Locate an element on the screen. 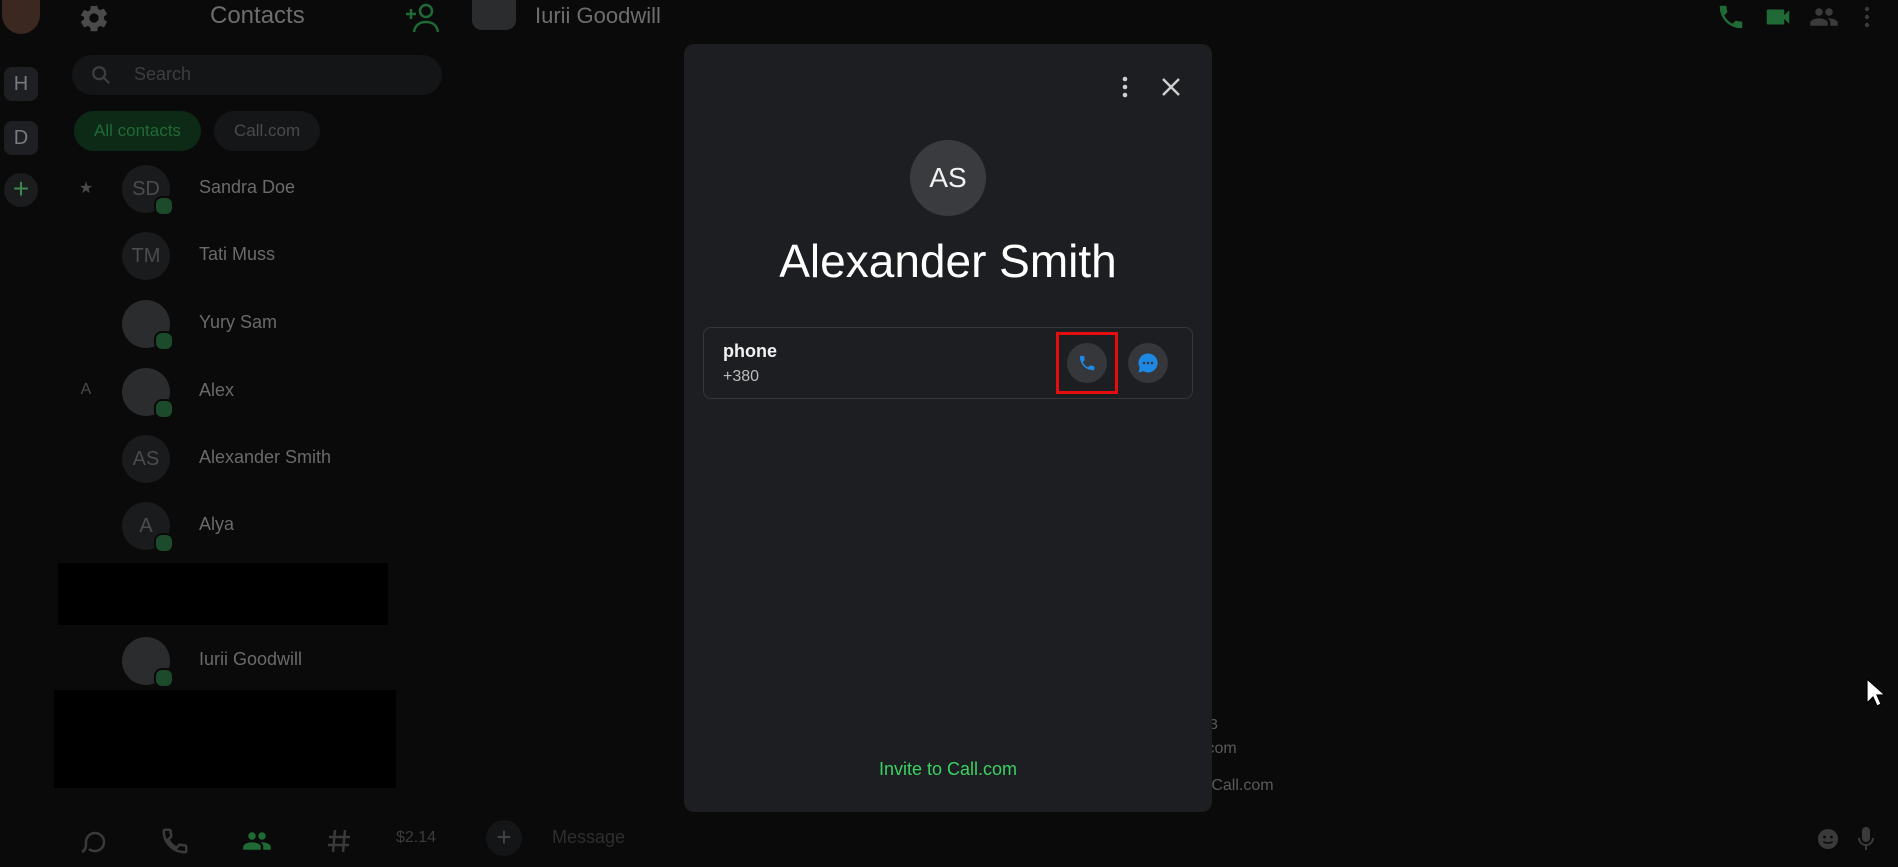 This screenshot has height=867, width=1898. contact-row: AS Alexander Smith is located at coordinates (221, 460).